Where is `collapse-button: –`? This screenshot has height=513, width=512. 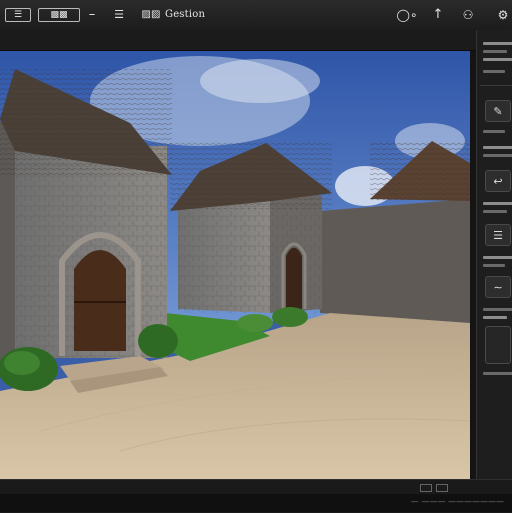
collapse-button: – is located at coordinates (92, 15).